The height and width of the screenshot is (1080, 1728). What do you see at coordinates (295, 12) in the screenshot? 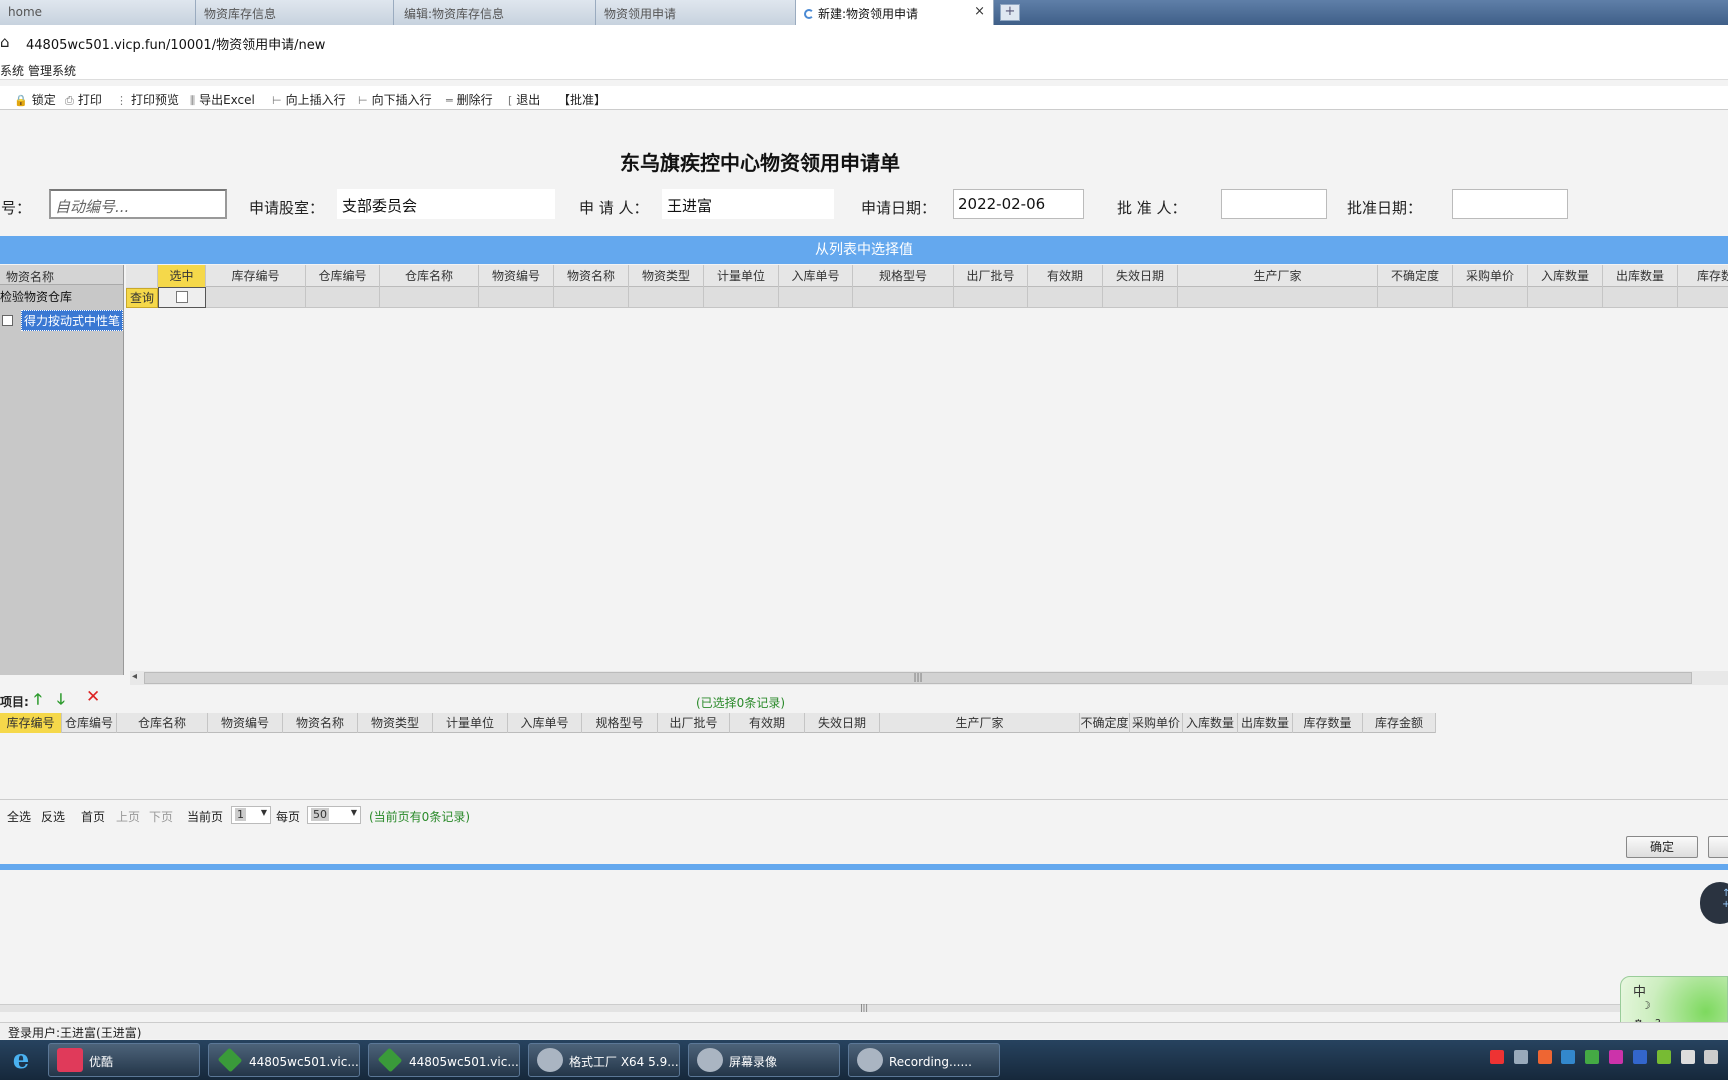
I see `tab-inventory-info: 物资库存信息` at bounding box center [295, 12].